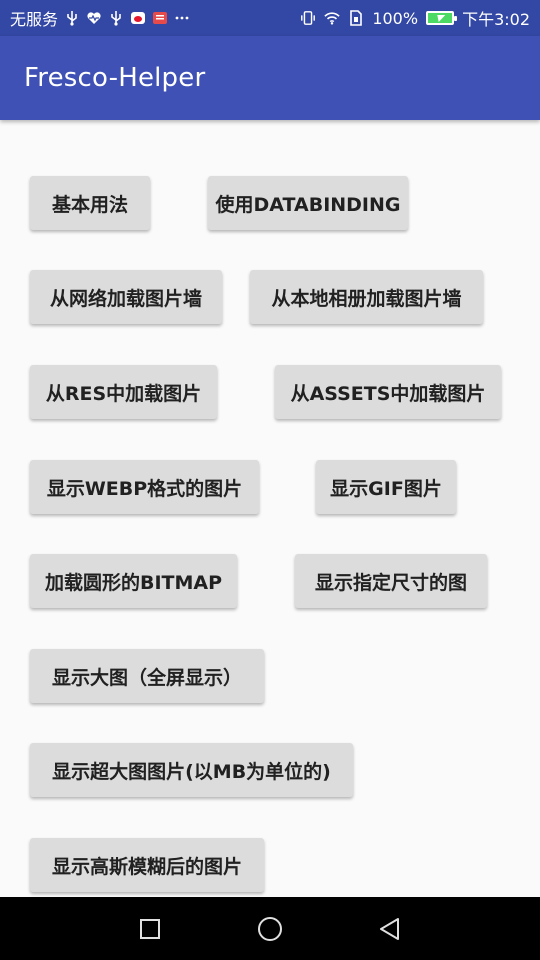  I want to click on back-button, so click(390, 928).